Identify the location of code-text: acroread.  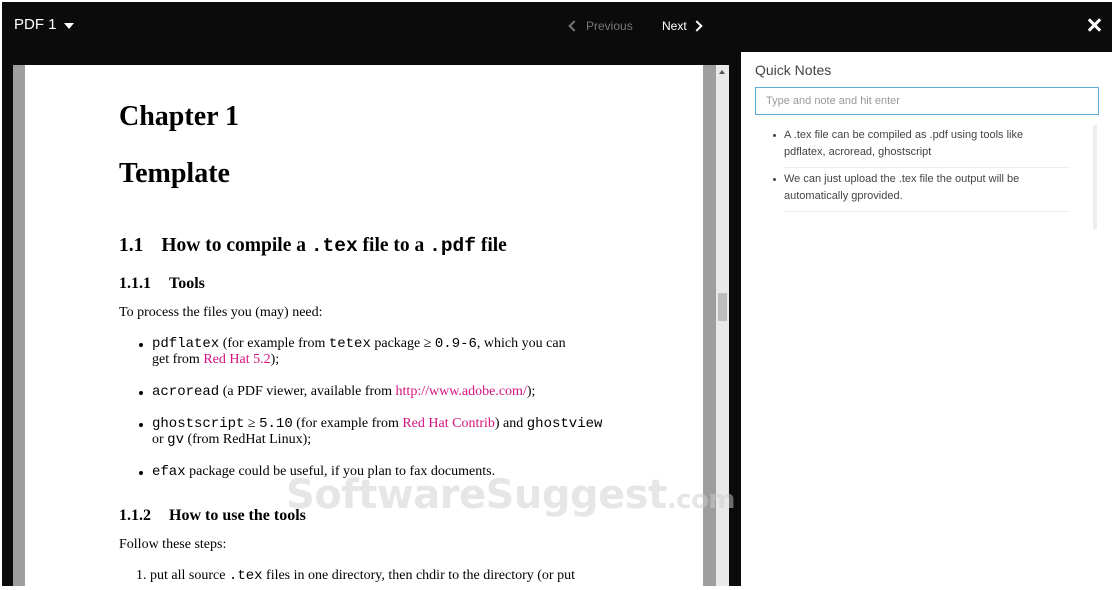
(186, 392).